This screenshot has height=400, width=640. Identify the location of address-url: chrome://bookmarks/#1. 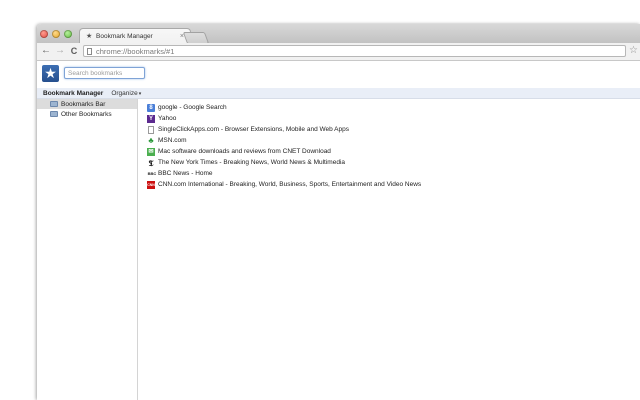
(135, 51).